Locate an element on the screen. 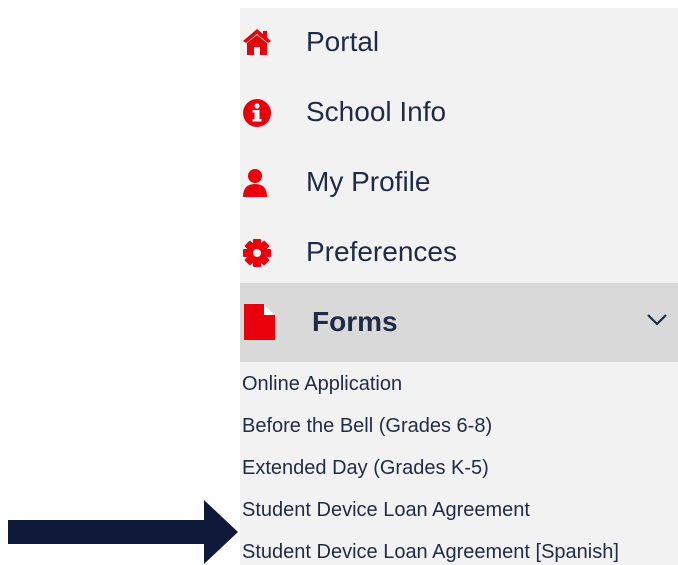 The width and height of the screenshot is (678, 565). arrow-right-icon is located at coordinates (124, 532).